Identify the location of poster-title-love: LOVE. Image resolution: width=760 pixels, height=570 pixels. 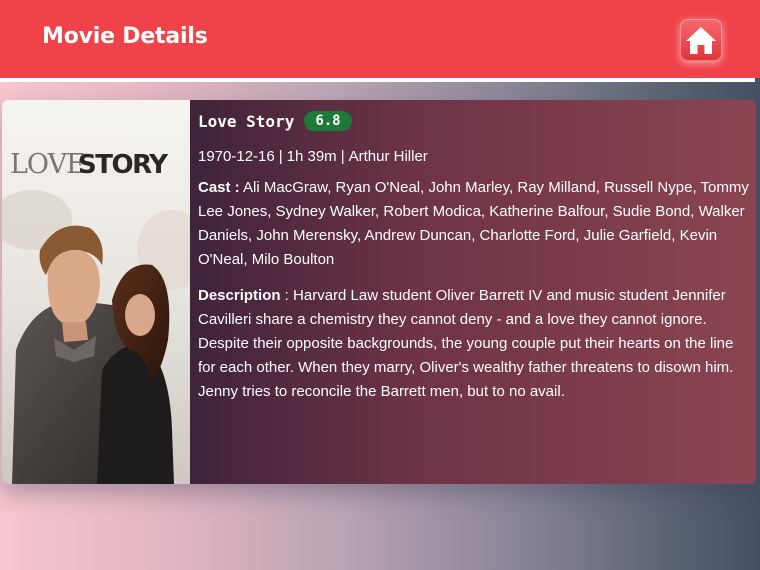
(47, 164).